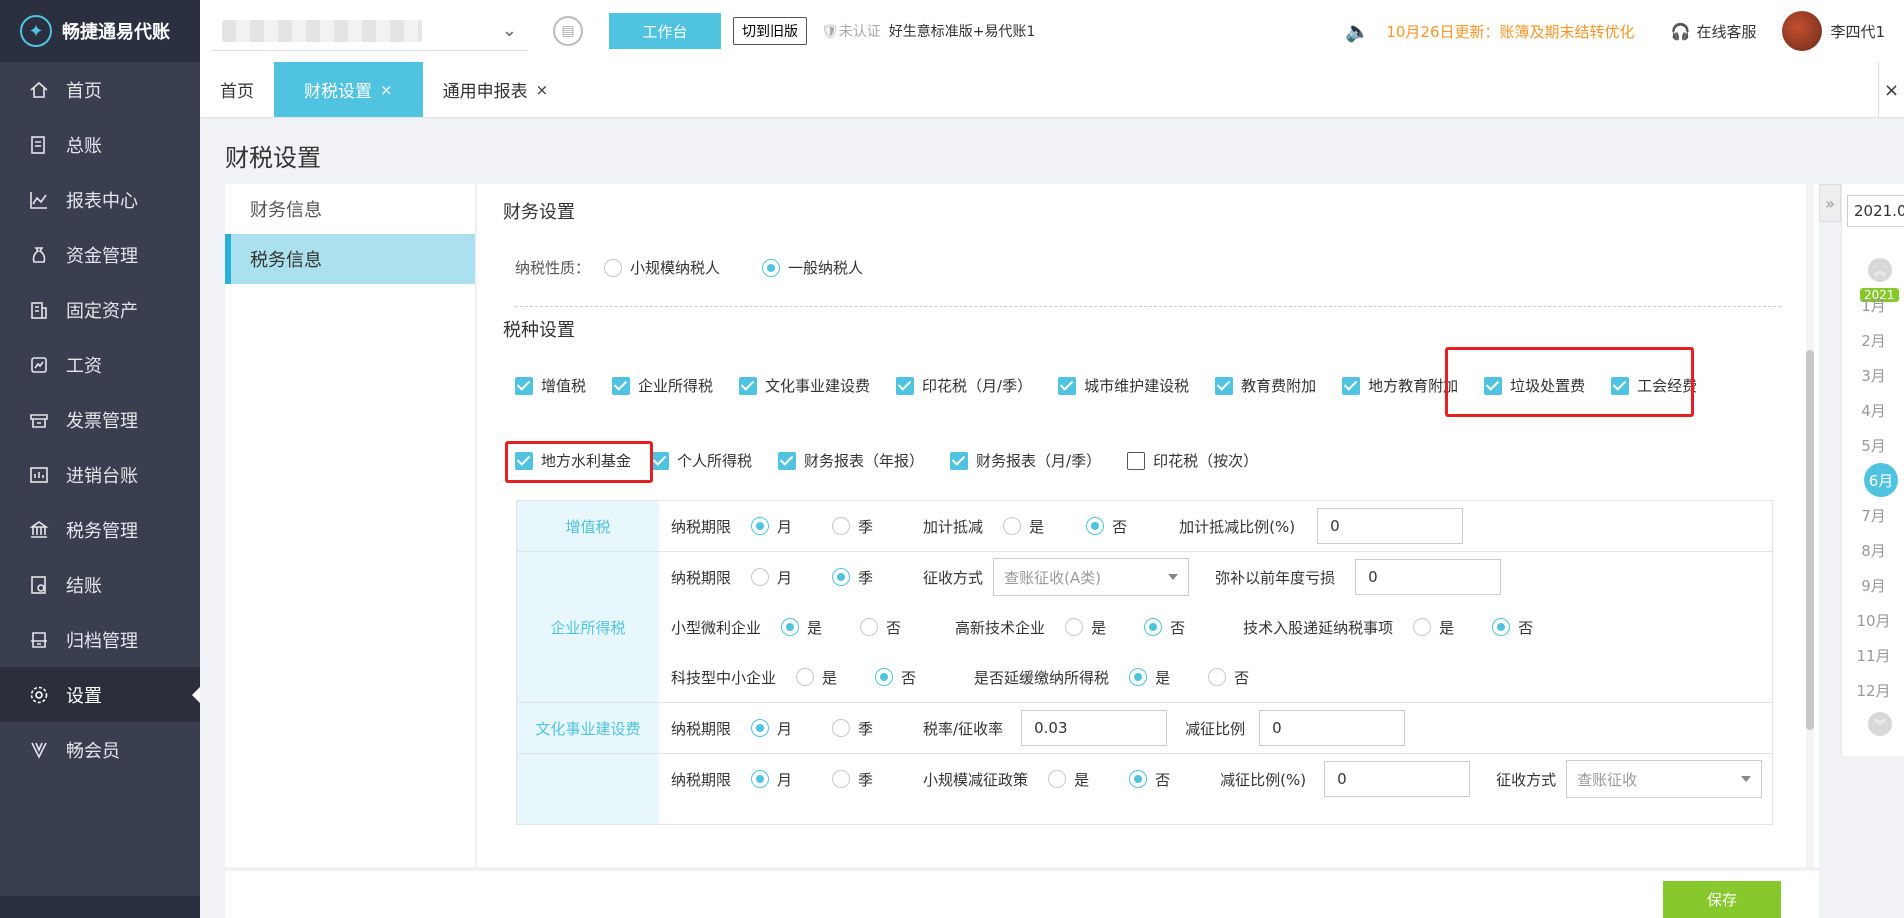  What do you see at coordinates (100, 529) in the screenshot?
I see `sidebar-item-tax: 税务管理` at bounding box center [100, 529].